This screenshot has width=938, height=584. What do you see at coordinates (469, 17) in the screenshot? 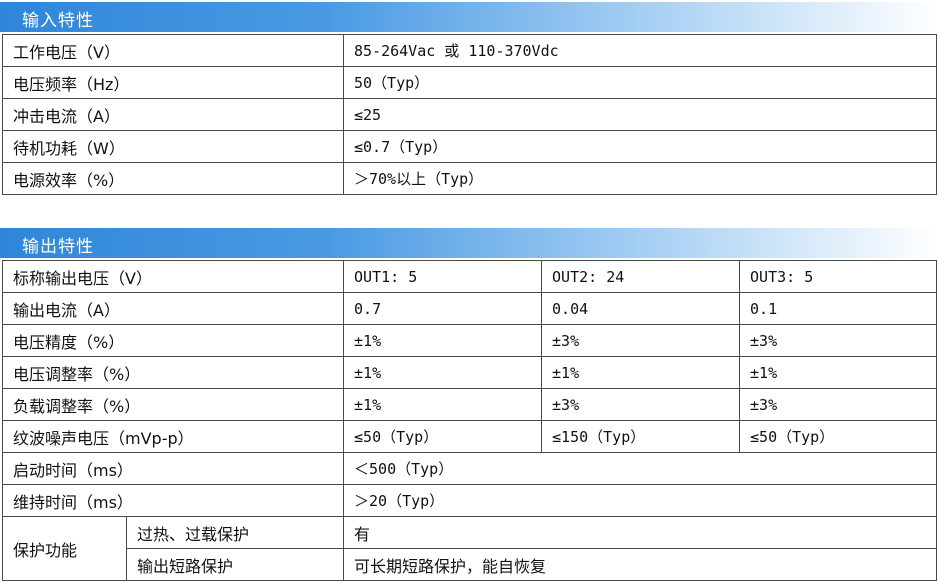
I see `input-section-header: 输入特性` at bounding box center [469, 17].